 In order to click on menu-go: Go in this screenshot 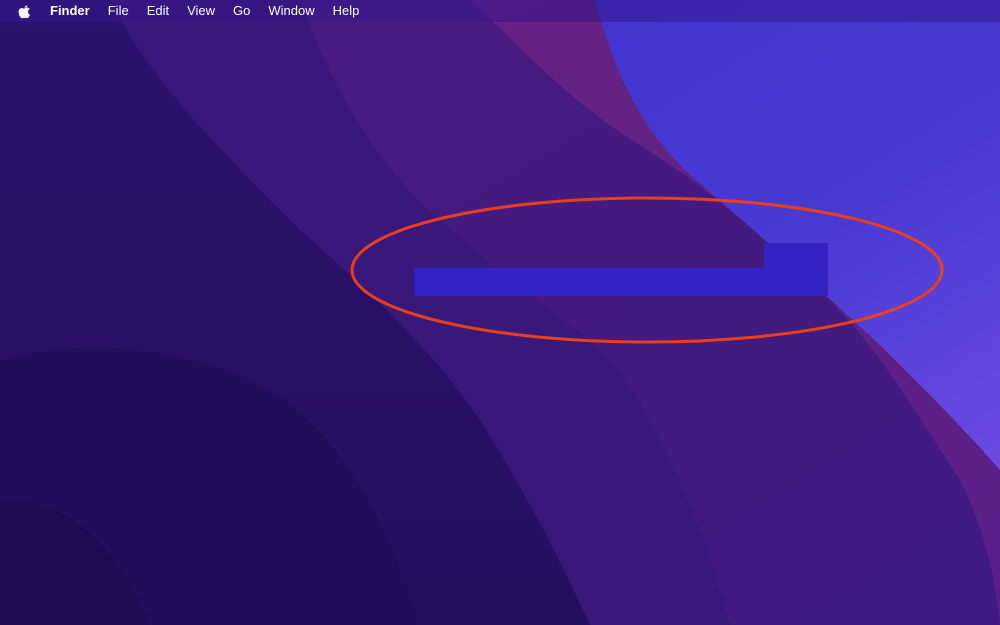, I will do `click(241, 11)`.